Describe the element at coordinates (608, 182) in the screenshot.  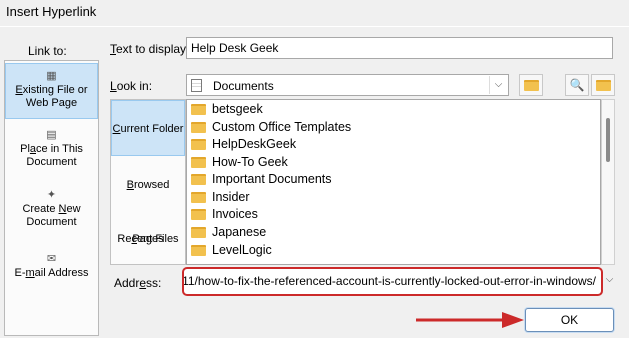
I see `file-list-scrollbar` at that location.